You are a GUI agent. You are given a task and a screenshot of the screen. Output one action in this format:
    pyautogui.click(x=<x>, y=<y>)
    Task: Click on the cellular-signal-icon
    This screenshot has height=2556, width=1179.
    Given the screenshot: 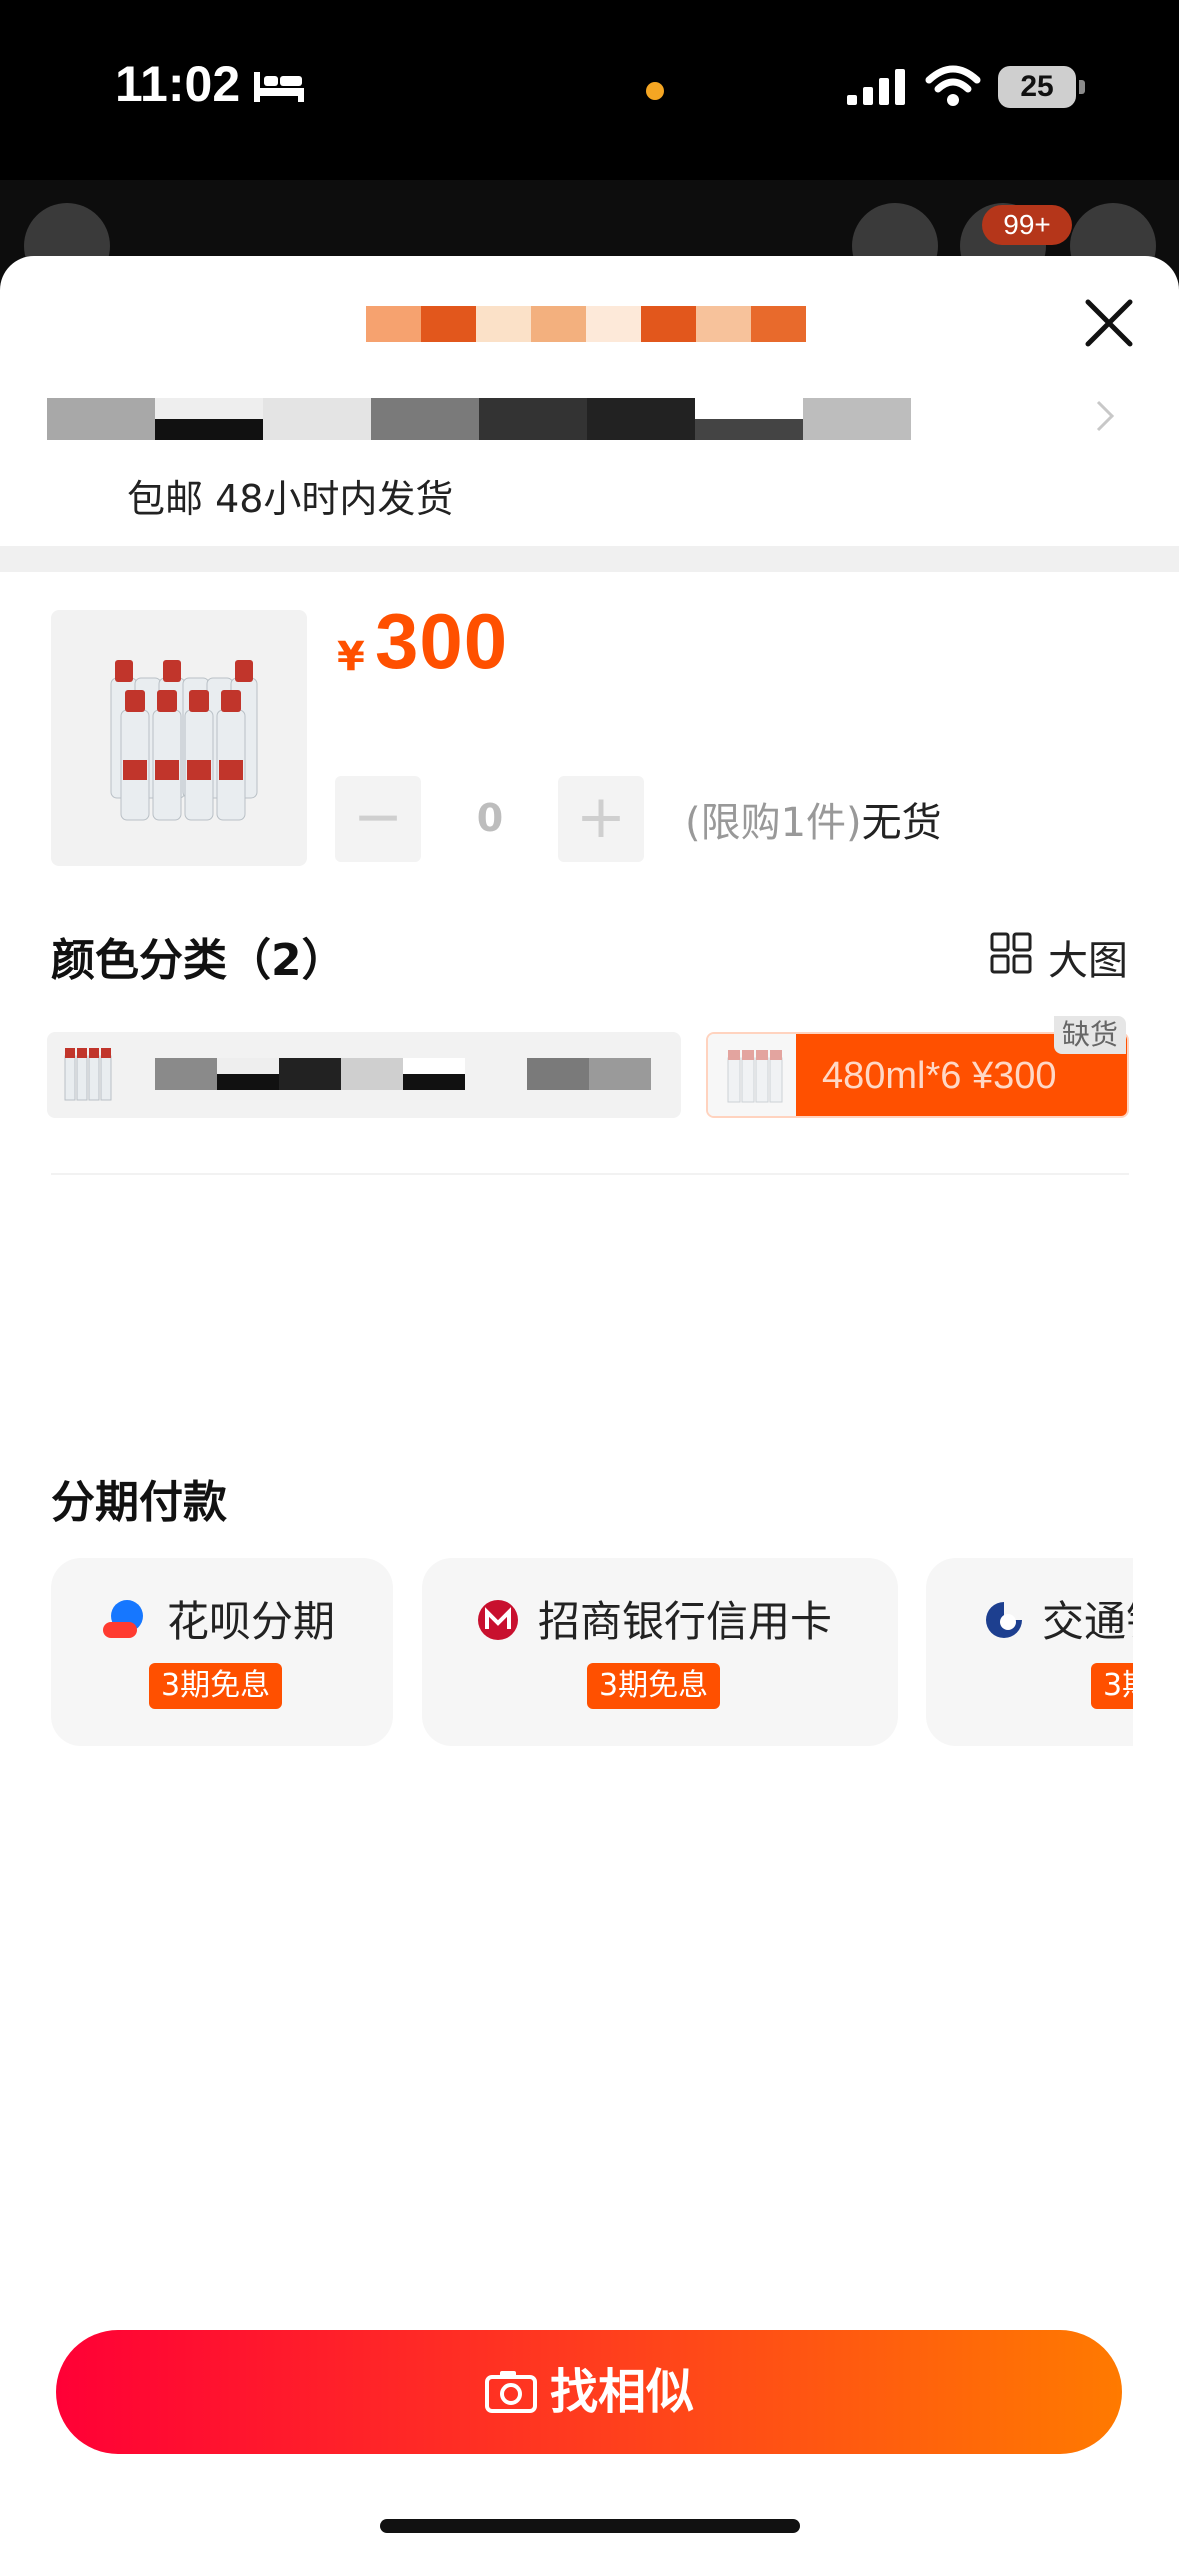 What is the action you would take?
    pyautogui.click(x=876, y=87)
    